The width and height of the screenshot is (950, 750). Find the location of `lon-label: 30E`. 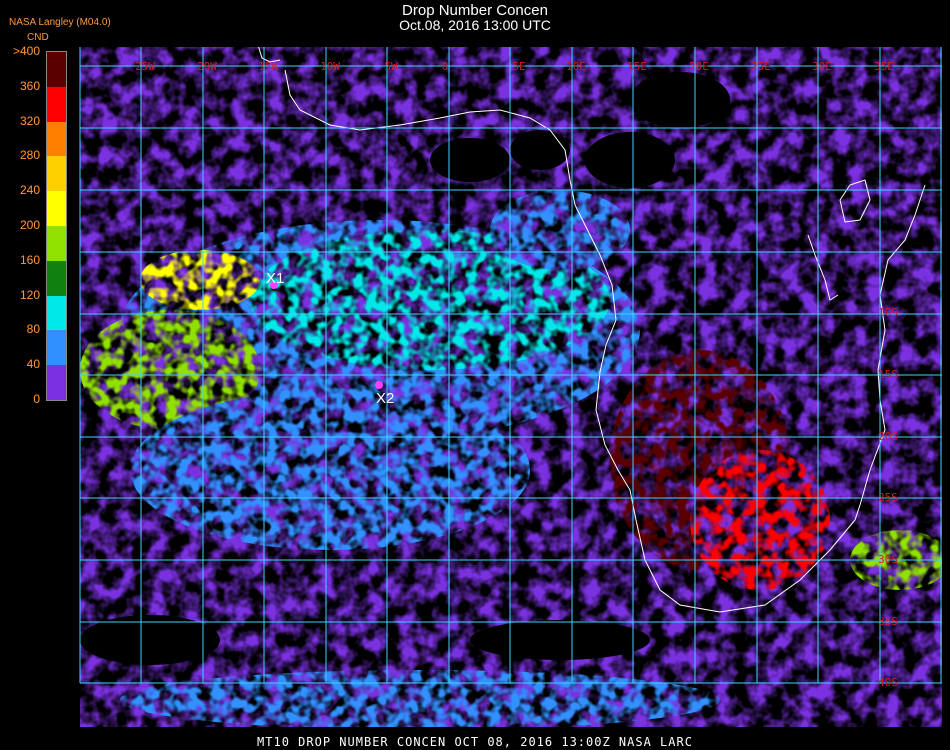

lon-label: 30E is located at coordinates (822, 66).